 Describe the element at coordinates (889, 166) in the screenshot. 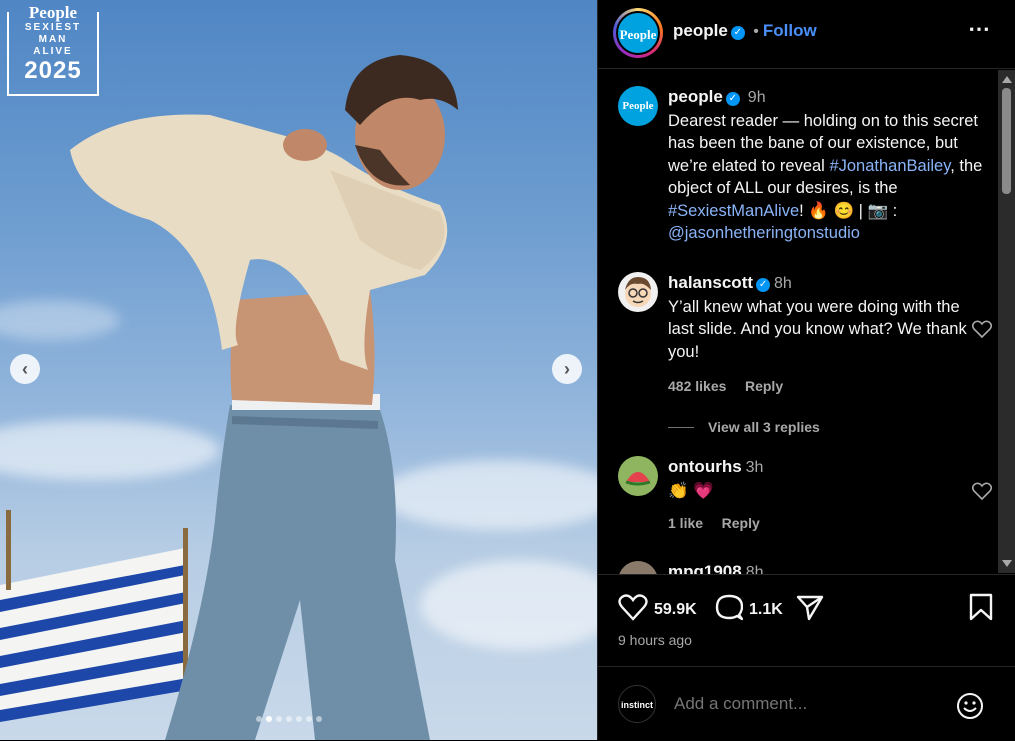

I see `hashtag-link: #JonathanBailey` at that location.